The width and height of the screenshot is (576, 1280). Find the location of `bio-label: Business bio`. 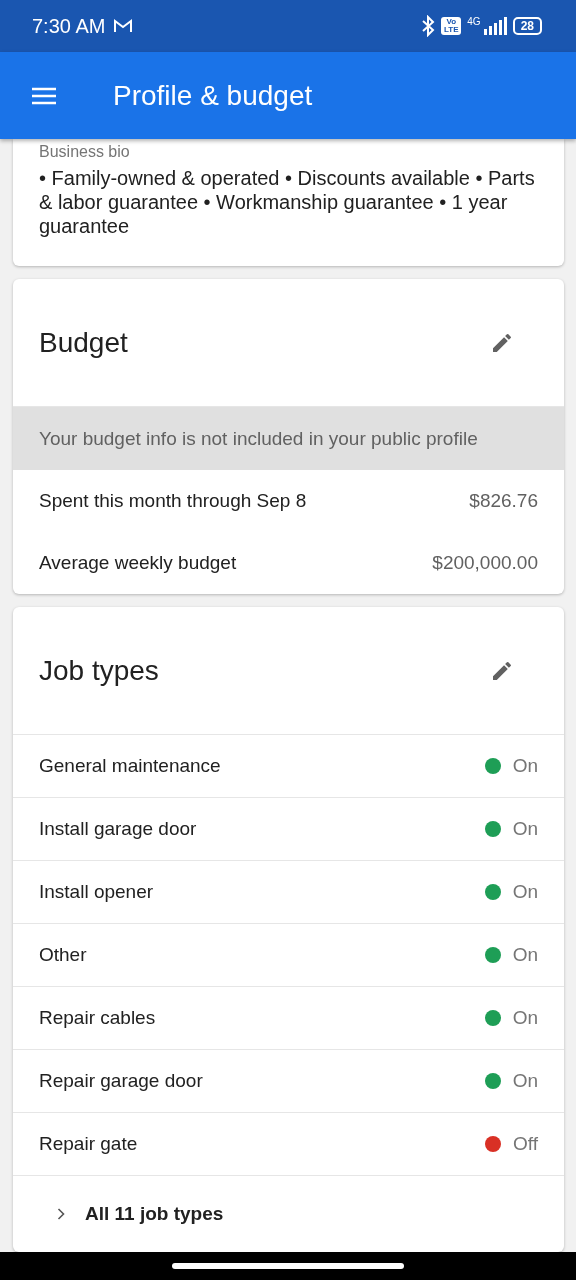

bio-label: Business bio is located at coordinates (85, 152).